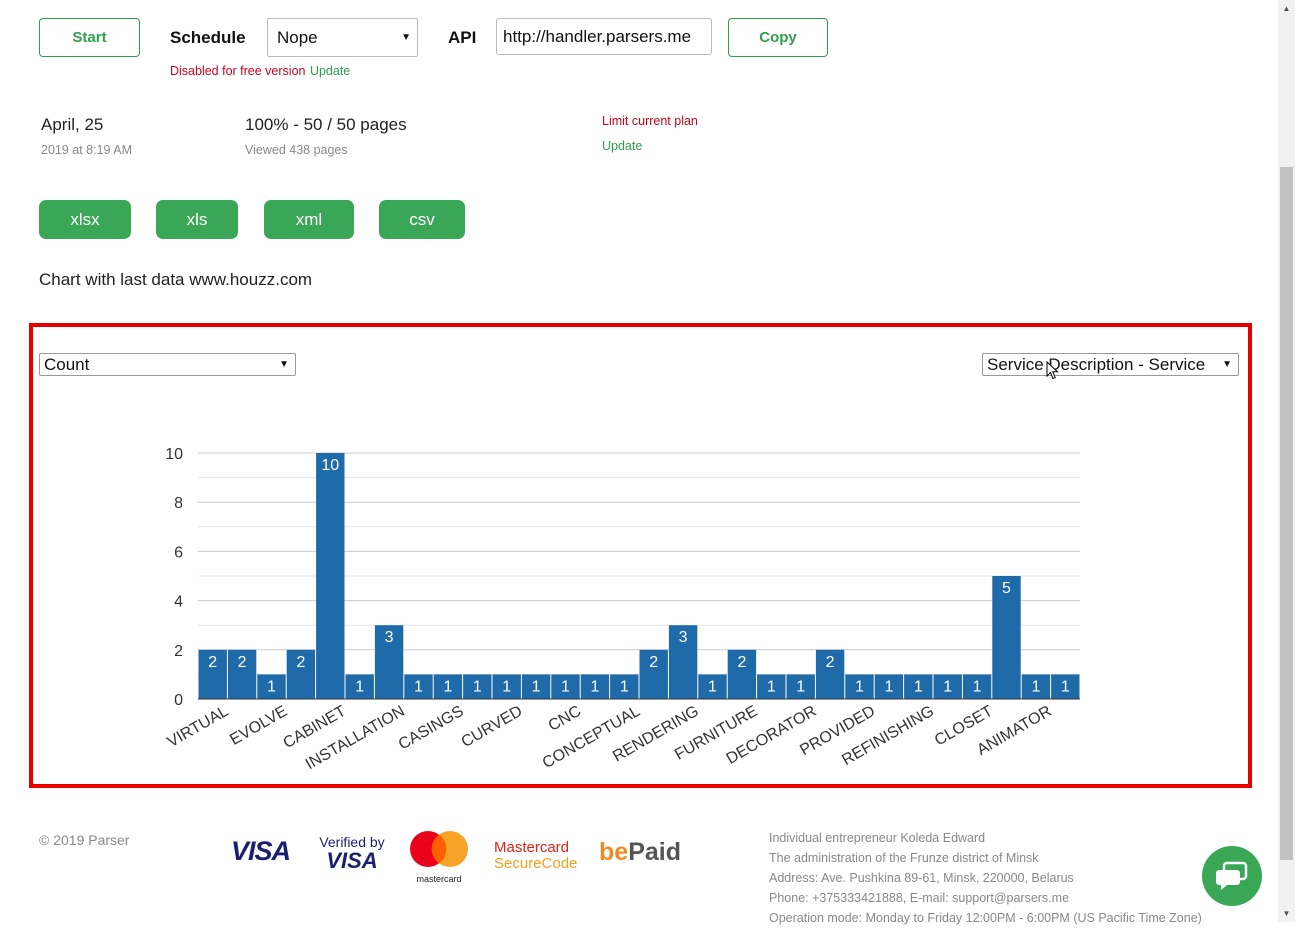 This screenshot has width=1295, height=928. What do you see at coordinates (650, 121) in the screenshot?
I see `limit-plan-text: Limit current plan` at bounding box center [650, 121].